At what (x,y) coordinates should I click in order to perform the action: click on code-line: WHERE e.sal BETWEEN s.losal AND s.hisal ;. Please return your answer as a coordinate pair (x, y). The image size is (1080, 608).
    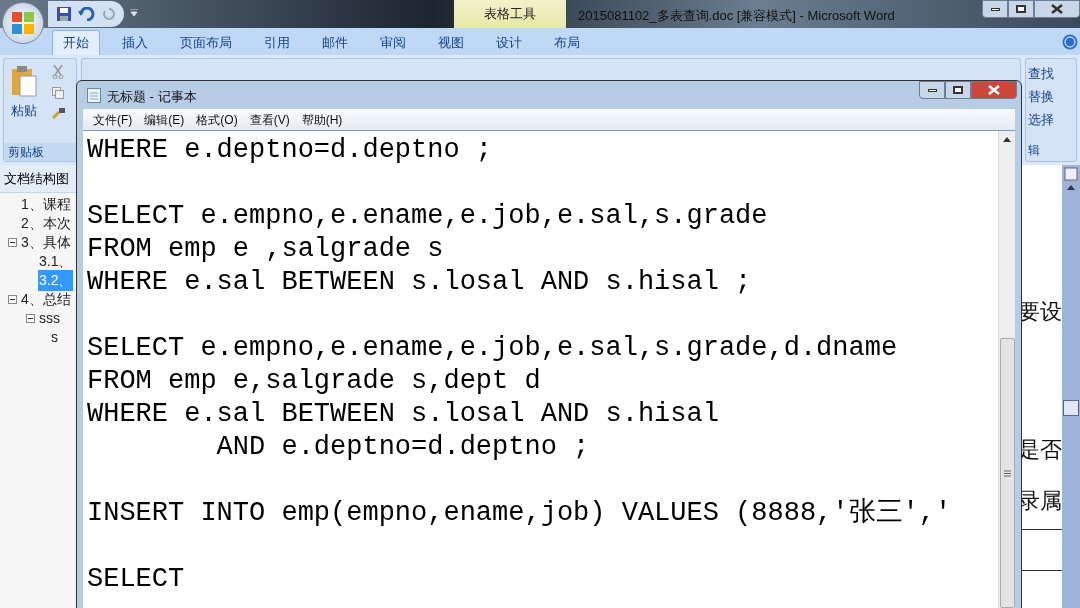
    Looking at the image, I should click on (420, 282).